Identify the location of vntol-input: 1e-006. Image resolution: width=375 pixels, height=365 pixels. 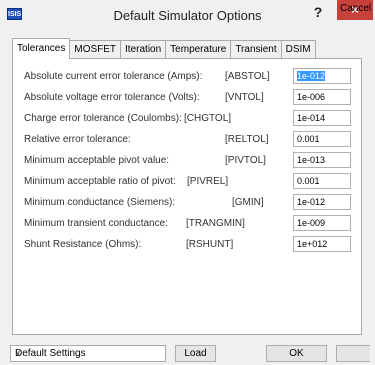
(322, 97).